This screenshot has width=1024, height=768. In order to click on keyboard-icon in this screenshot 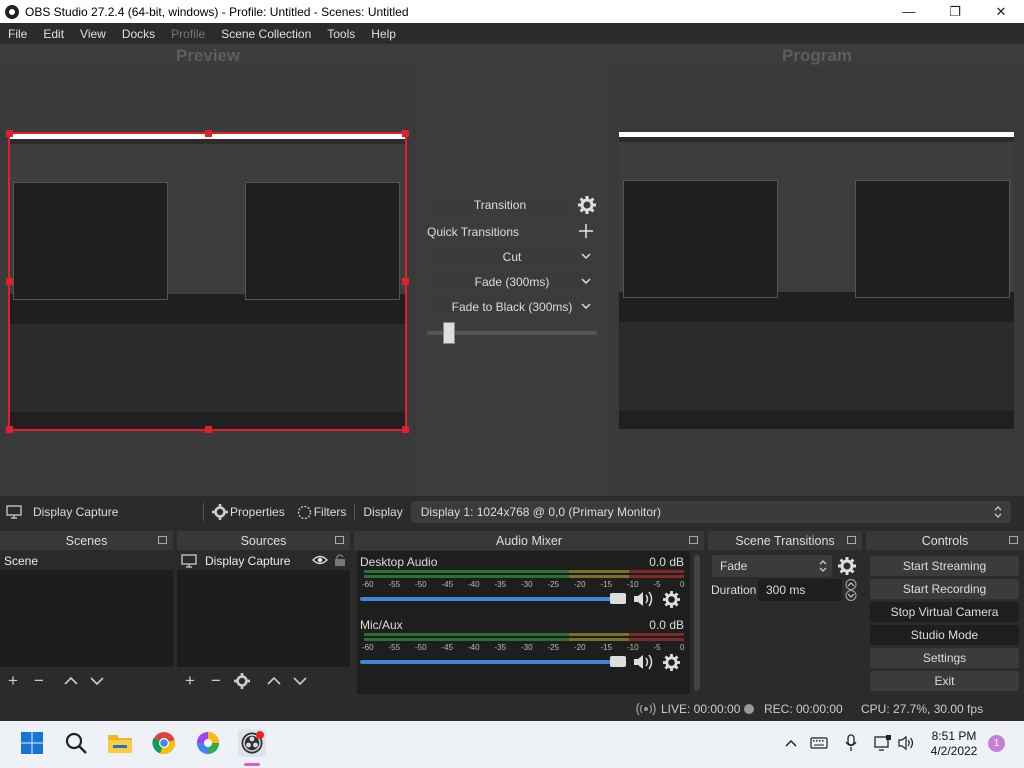, I will do `click(819, 743)`.